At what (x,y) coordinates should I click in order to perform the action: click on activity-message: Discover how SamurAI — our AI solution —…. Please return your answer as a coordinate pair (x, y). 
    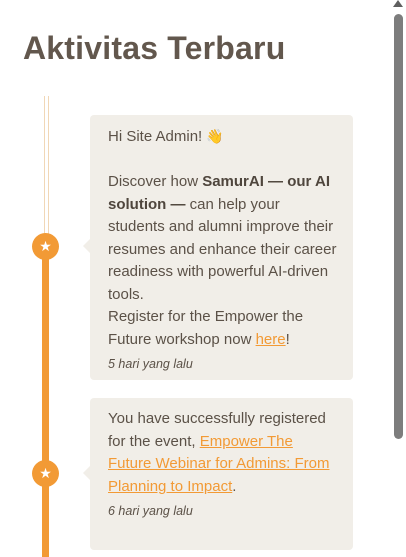
    Looking at the image, I should click on (222, 238).